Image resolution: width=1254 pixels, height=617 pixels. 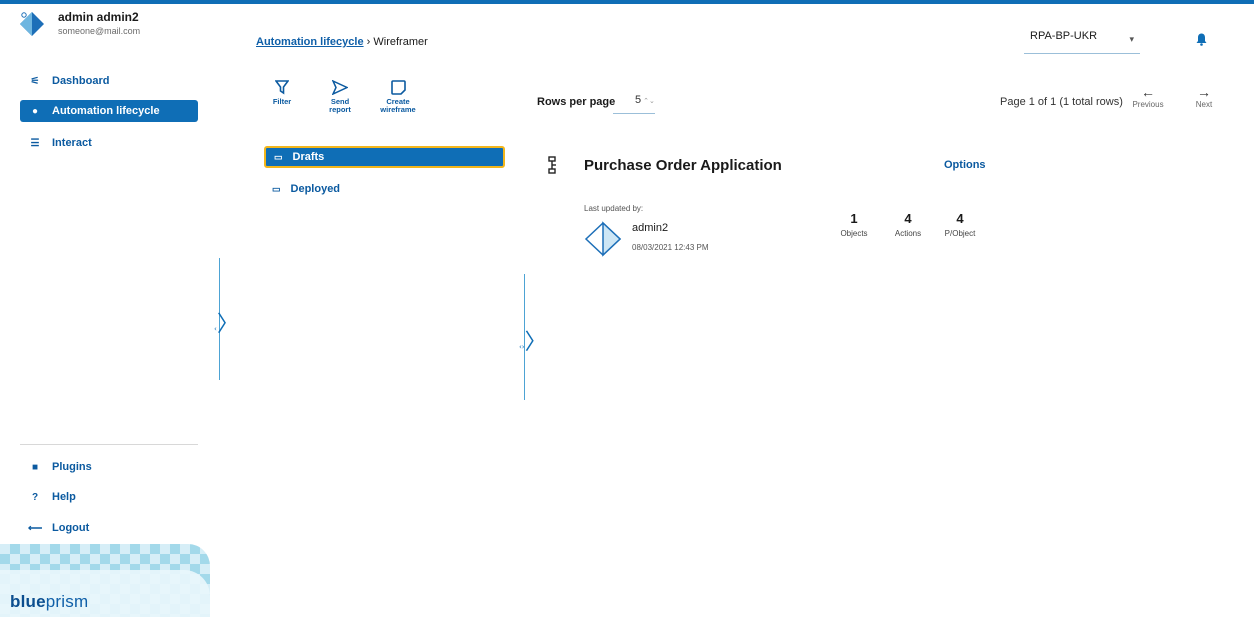 What do you see at coordinates (72, 467) in the screenshot?
I see `sidebar-item-label: Plugins` at bounding box center [72, 467].